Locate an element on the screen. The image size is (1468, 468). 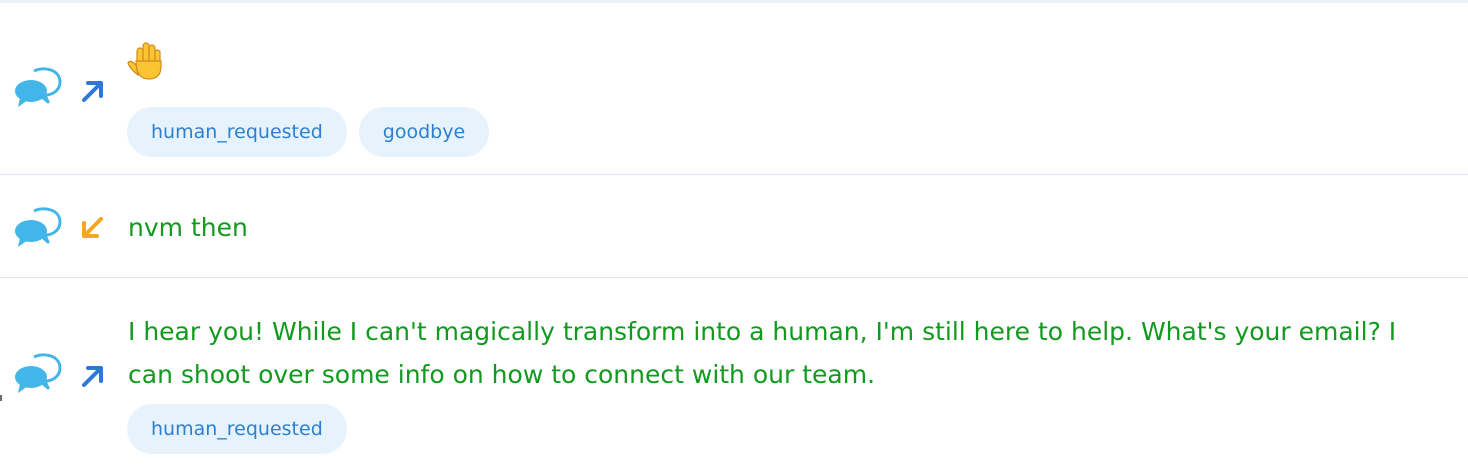
intent-tags: human_requested goodbye is located at coordinates (308, 132).